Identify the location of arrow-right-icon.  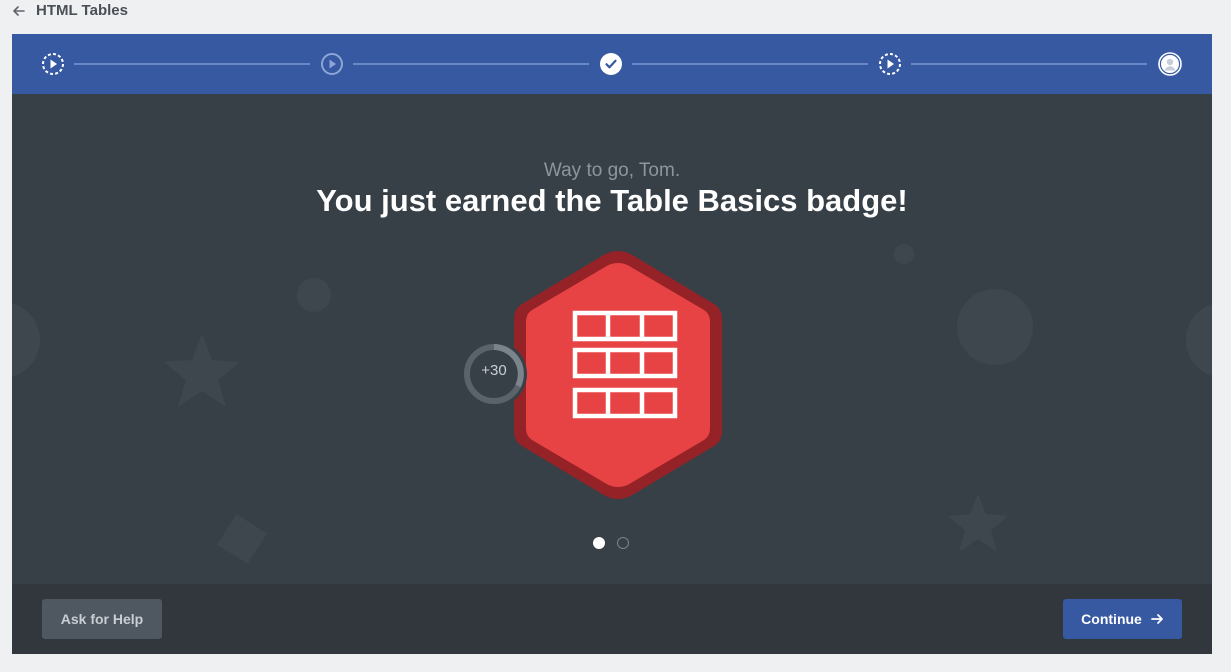
(1156, 619).